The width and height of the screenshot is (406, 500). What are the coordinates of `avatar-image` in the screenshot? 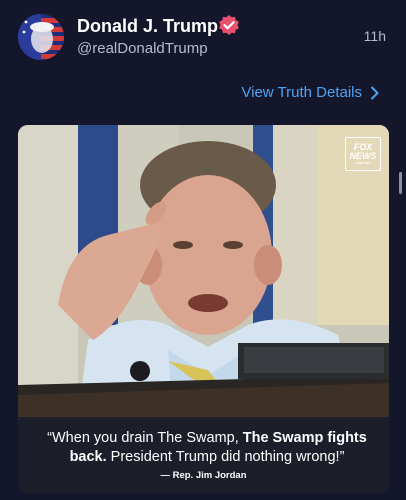 It's located at (41, 37).